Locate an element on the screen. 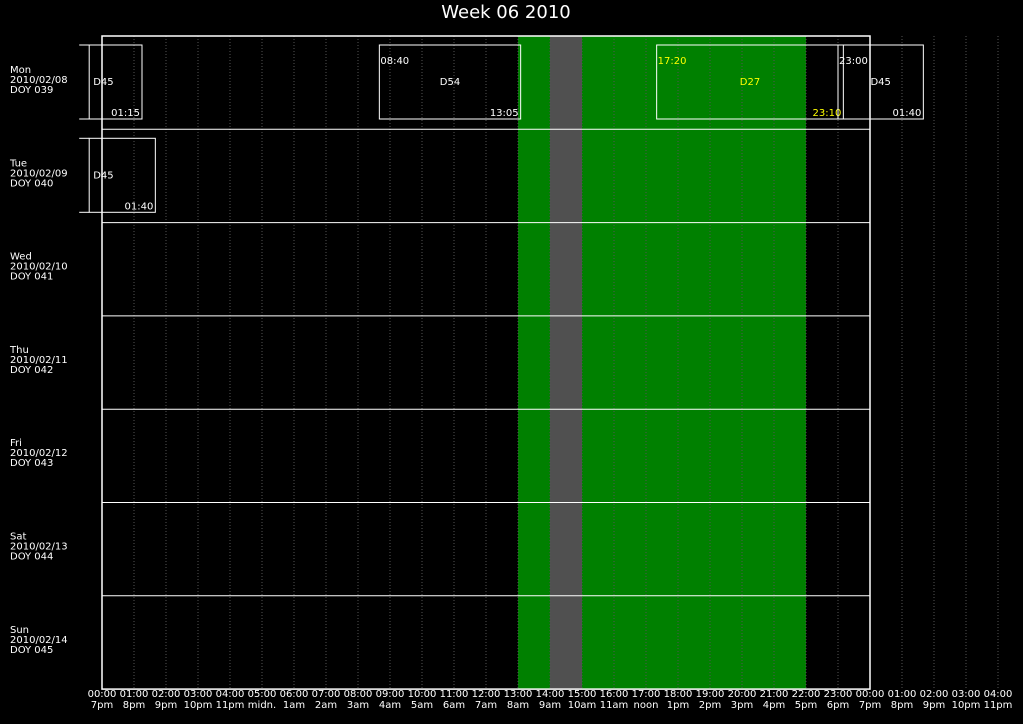 This screenshot has height=724, width=1023. day-doy: DOY 042 is located at coordinates (31, 370).